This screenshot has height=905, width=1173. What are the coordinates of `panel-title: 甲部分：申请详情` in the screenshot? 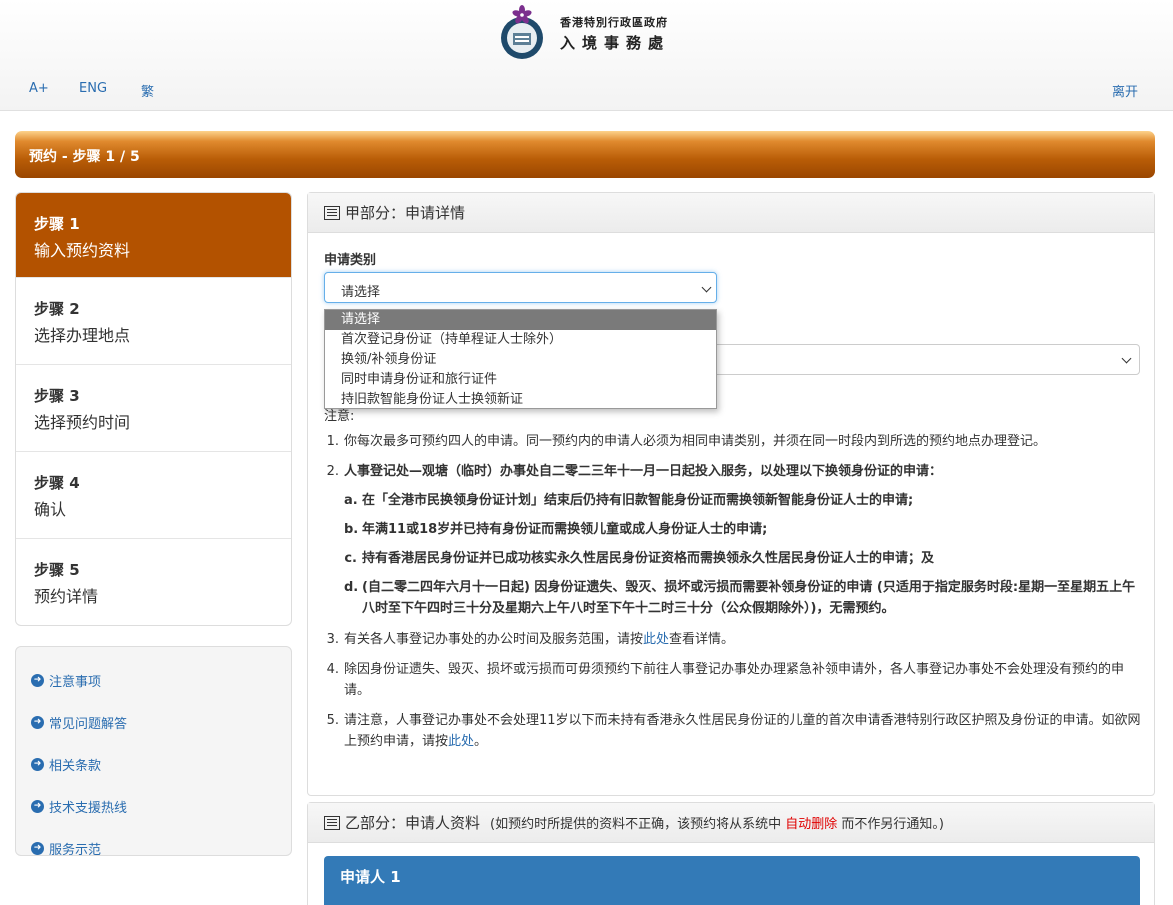 It's located at (405, 213).